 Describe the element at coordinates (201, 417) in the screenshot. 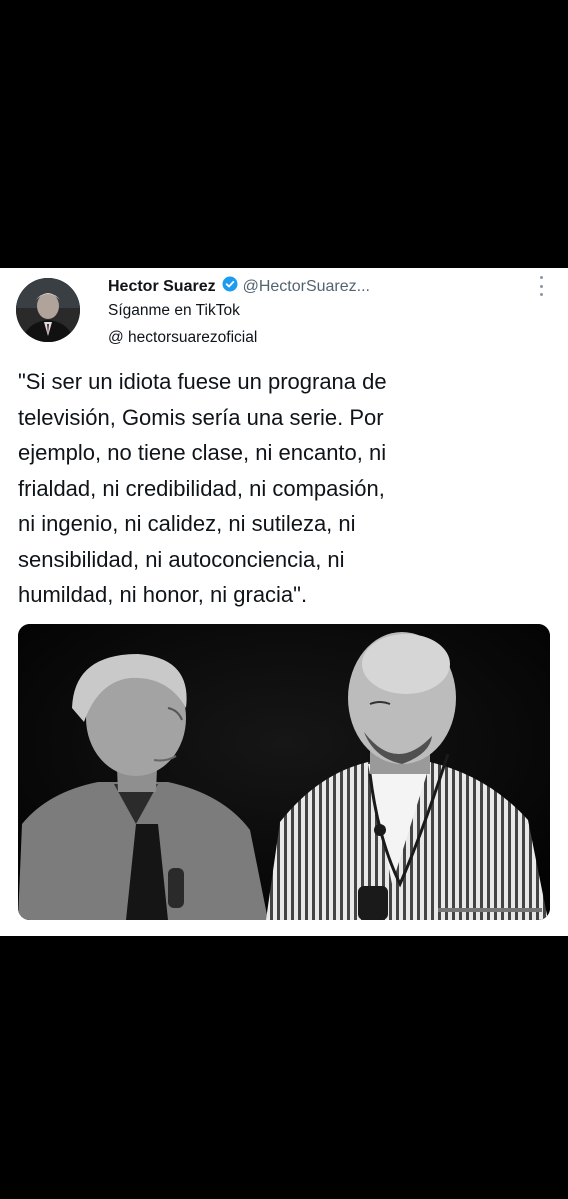

I see `tweet-text-line: televisión, Gomis sería una serie. Por` at that location.